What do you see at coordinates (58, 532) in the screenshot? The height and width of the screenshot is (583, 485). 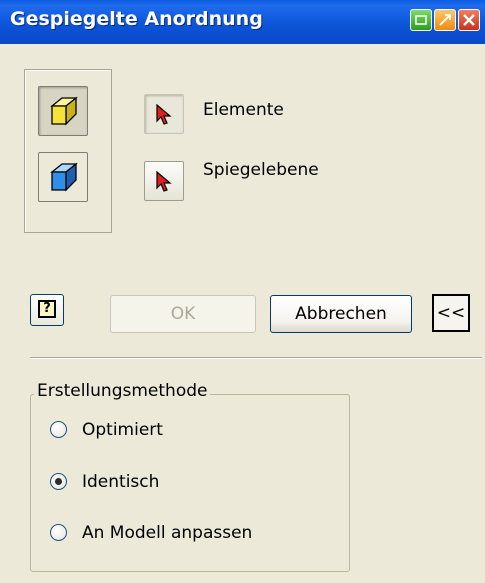 I see `radio-adjust-to-model` at bounding box center [58, 532].